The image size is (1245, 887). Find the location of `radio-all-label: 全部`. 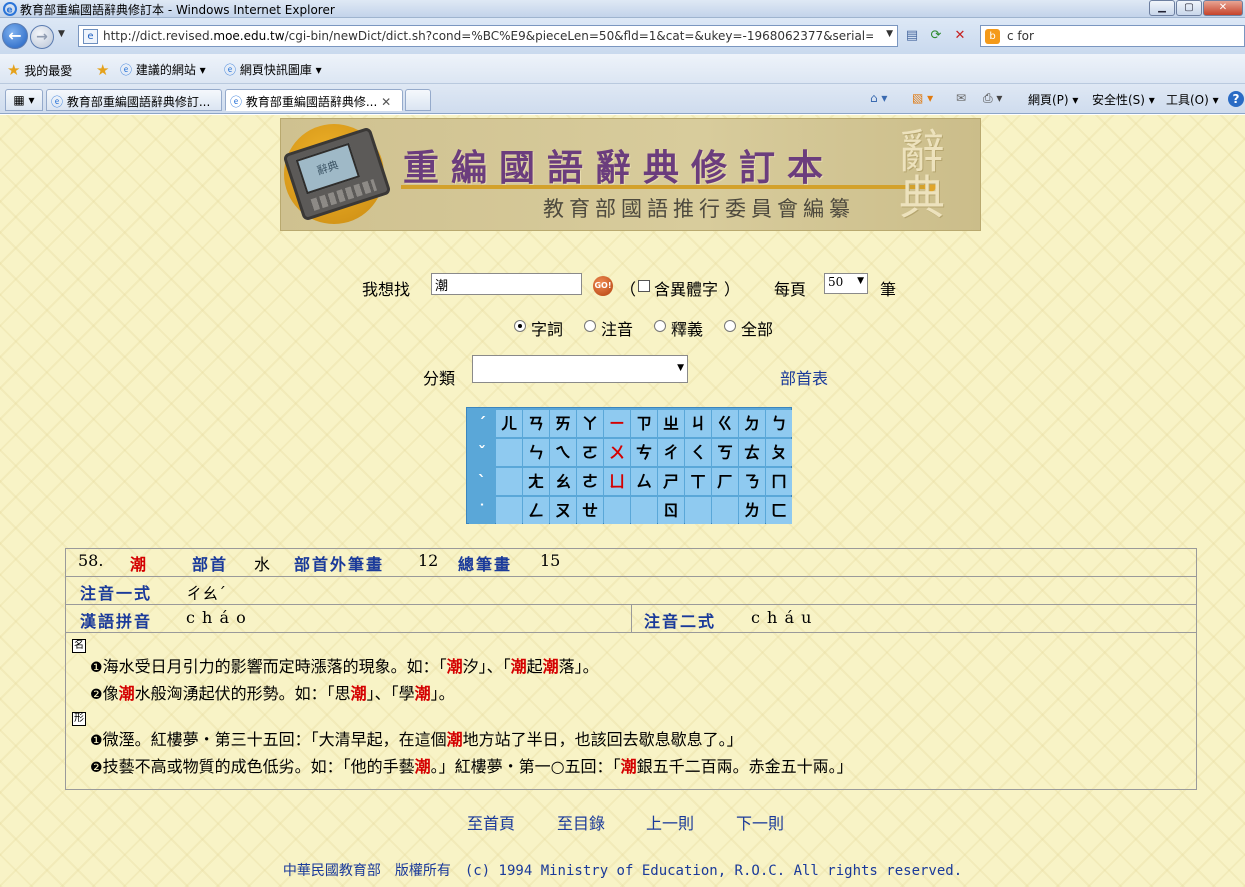

radio-all-label: 全部 is located at coordinates (757, 329).